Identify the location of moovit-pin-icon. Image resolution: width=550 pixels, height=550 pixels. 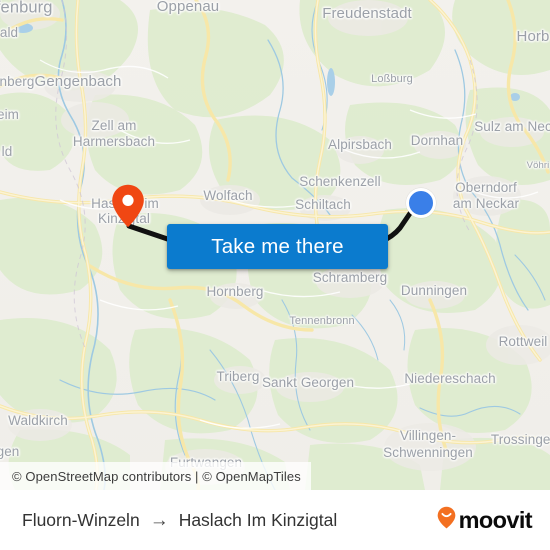
(446, 520).